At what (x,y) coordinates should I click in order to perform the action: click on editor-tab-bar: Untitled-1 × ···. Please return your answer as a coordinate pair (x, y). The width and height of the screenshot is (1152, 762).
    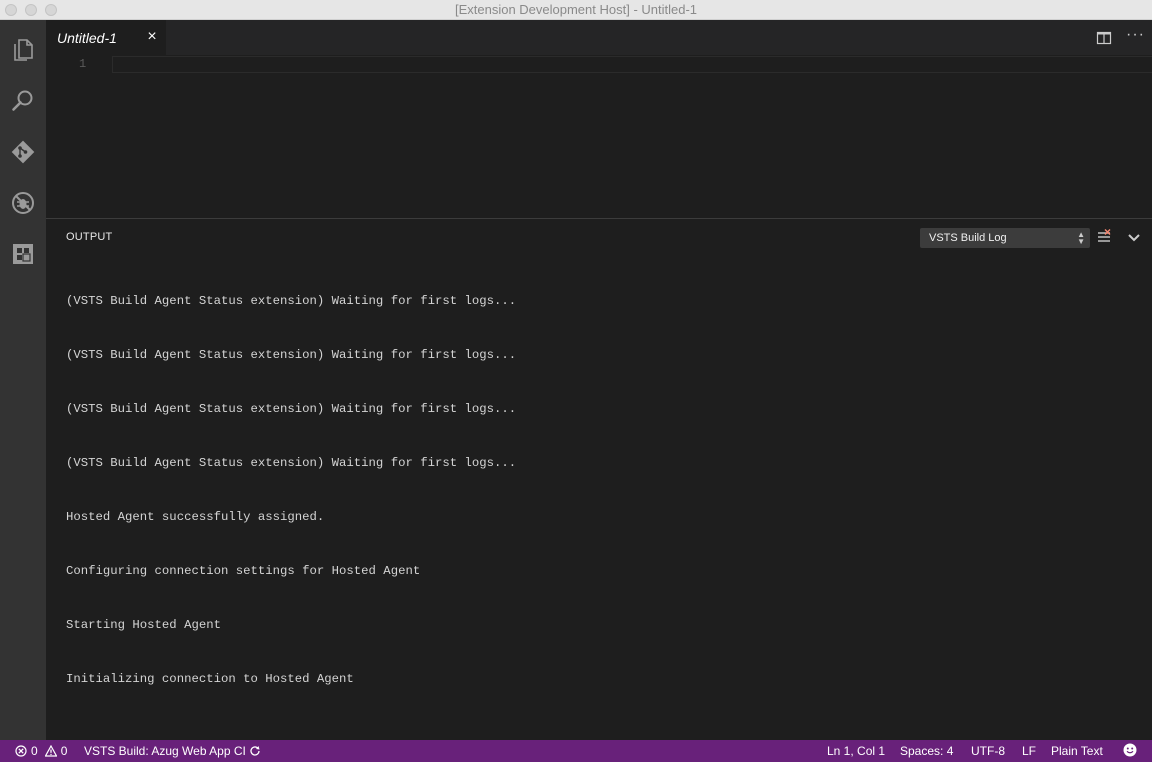
    Looking at the image, I should click on (599, 37).